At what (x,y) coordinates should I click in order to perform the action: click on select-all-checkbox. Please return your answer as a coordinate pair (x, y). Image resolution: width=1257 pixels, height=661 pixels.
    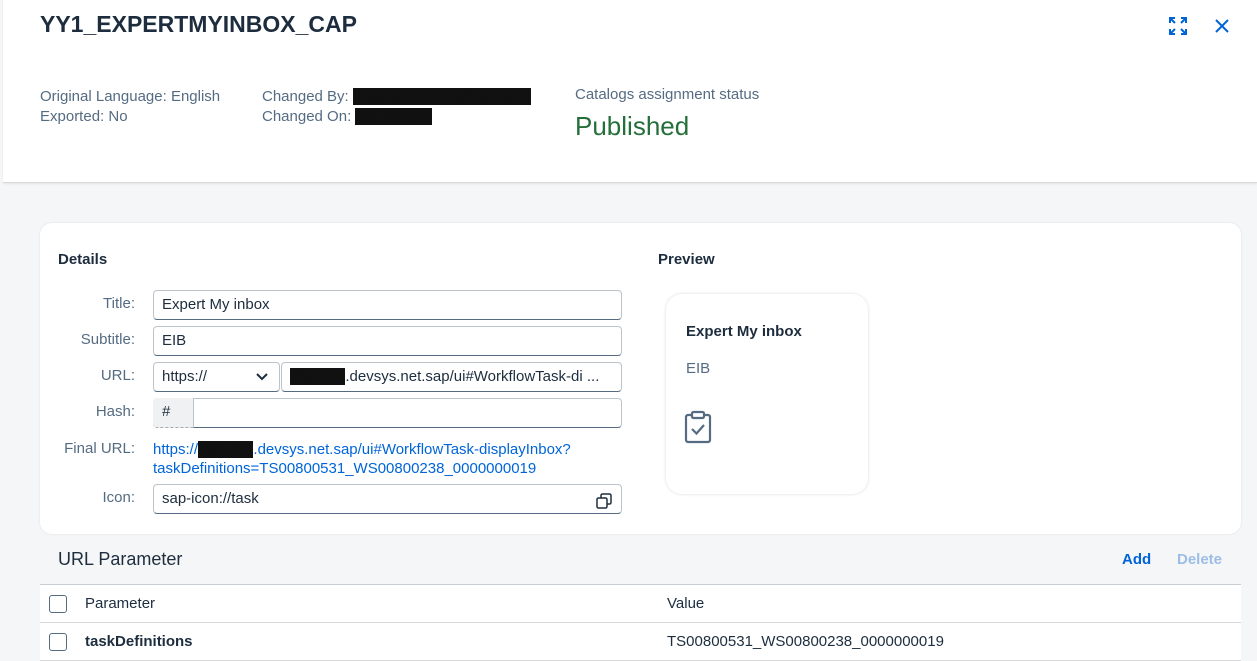
    Looking at the image, I should click on (58, 604).